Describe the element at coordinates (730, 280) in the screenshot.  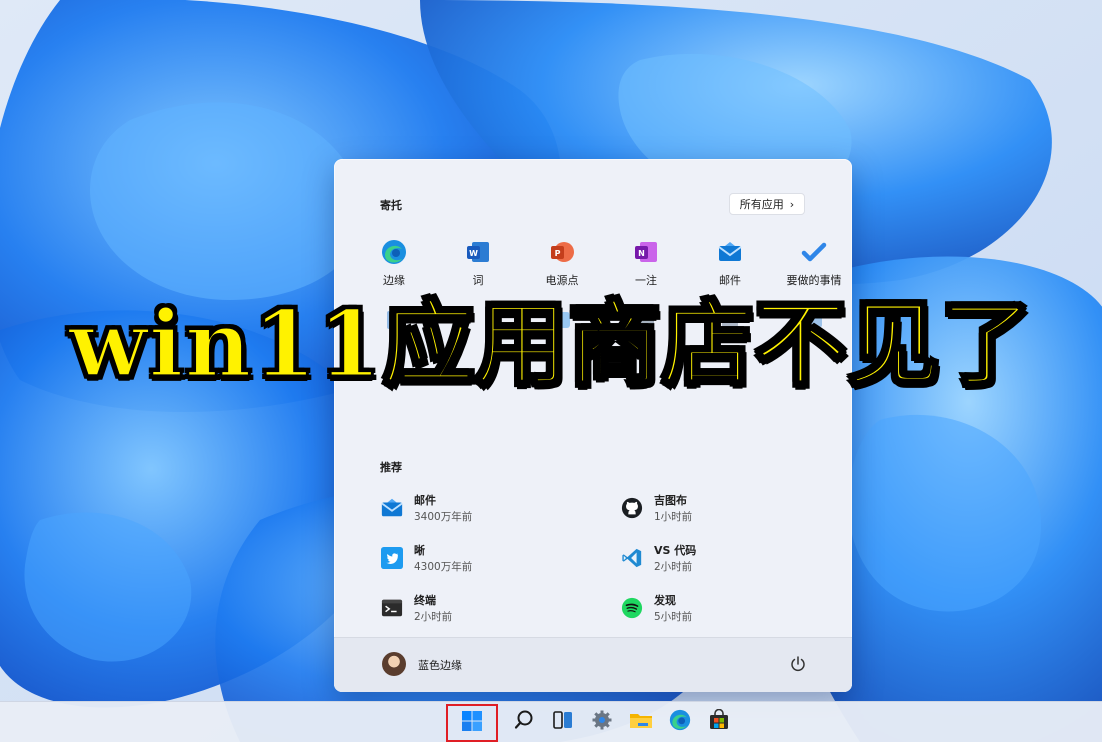
I see `pinned-app-label: 邮件` at that location.